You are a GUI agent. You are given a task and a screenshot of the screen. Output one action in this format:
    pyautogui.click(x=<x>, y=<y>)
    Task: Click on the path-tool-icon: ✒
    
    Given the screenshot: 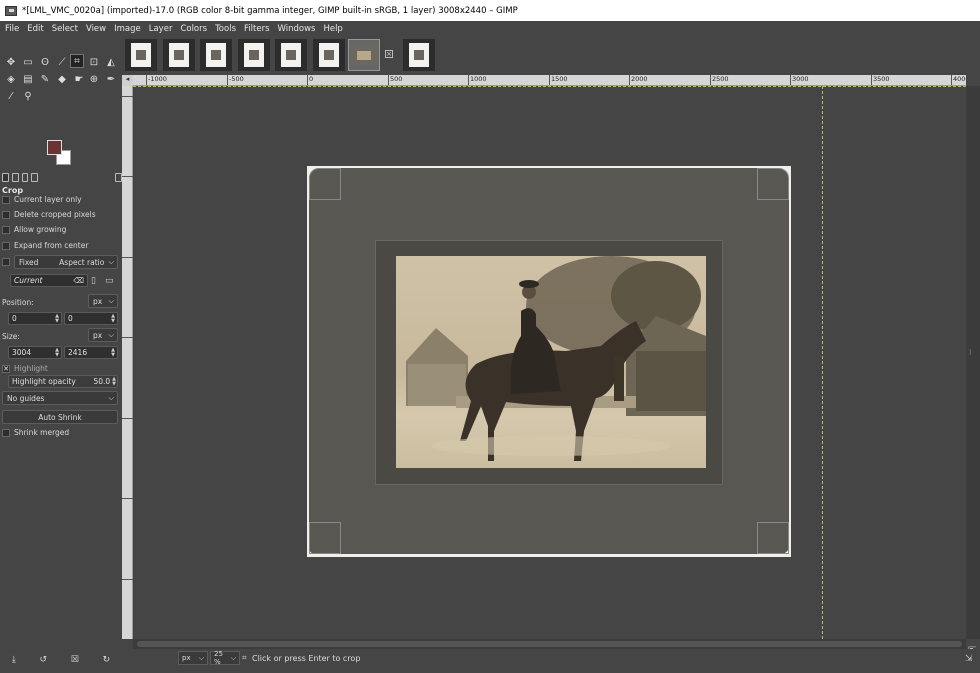 What is the action you would take?
    pyautogui.click(x=111, y=79)
    